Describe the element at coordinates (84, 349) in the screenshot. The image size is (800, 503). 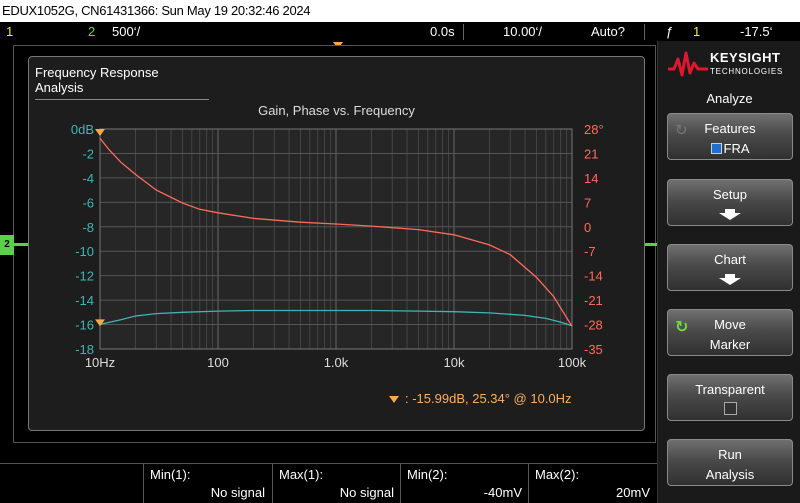
I see `y-left-tick-label: -18` at that location.